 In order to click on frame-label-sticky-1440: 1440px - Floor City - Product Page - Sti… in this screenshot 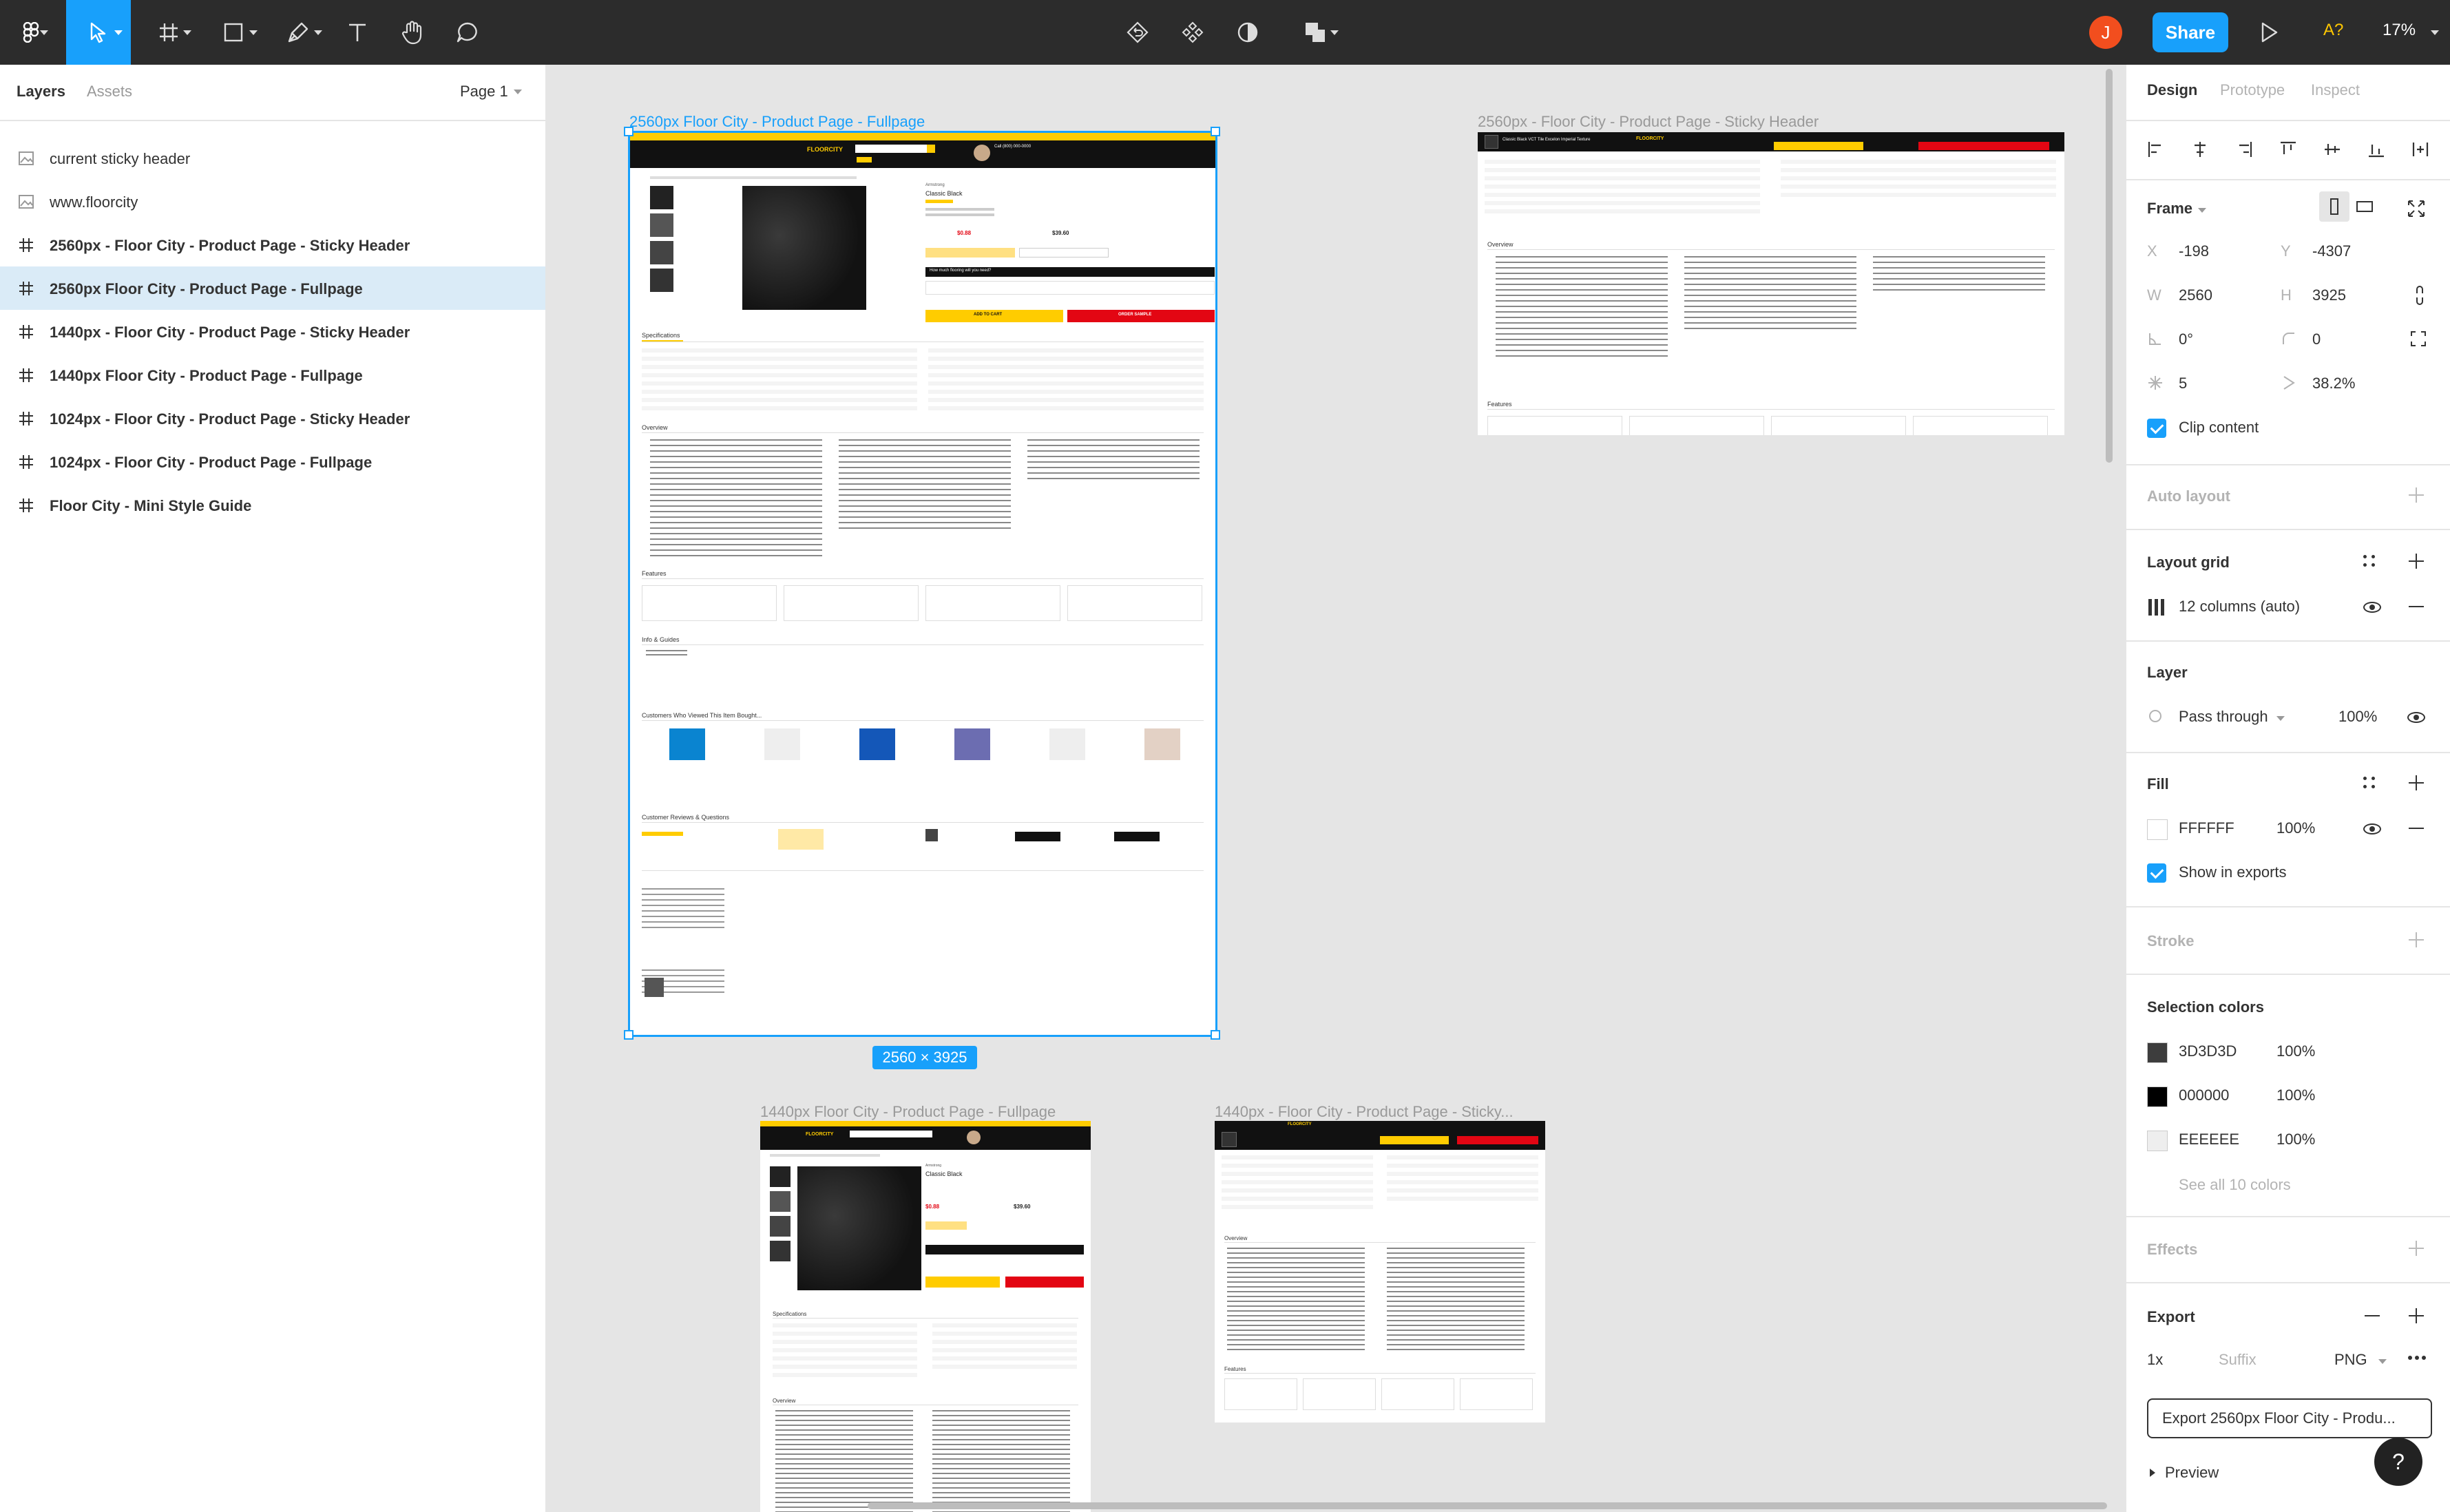, I will do `click(1365, 1112)`.